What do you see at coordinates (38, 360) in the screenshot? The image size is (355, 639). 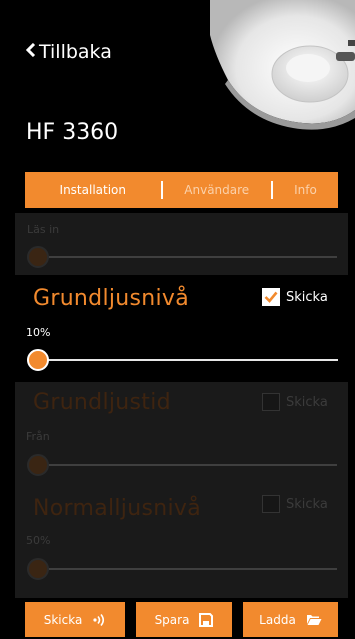 I see `grundljusniva-slider-knob` at bounding box center [38, 360].